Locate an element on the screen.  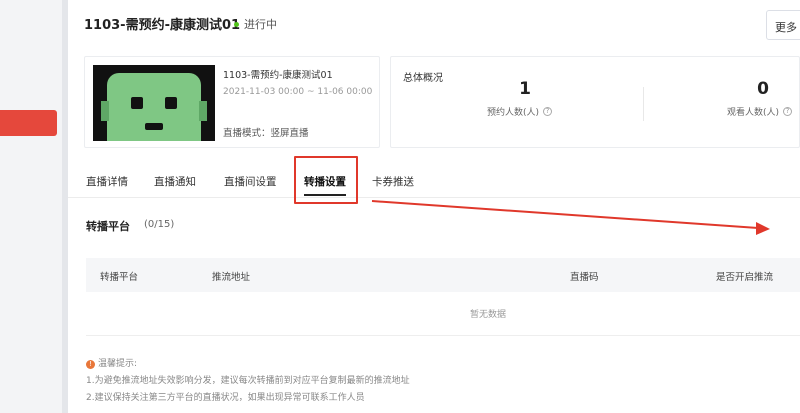
viewer-label: 观看人数(人) ? is located at coordinates (760, 111).